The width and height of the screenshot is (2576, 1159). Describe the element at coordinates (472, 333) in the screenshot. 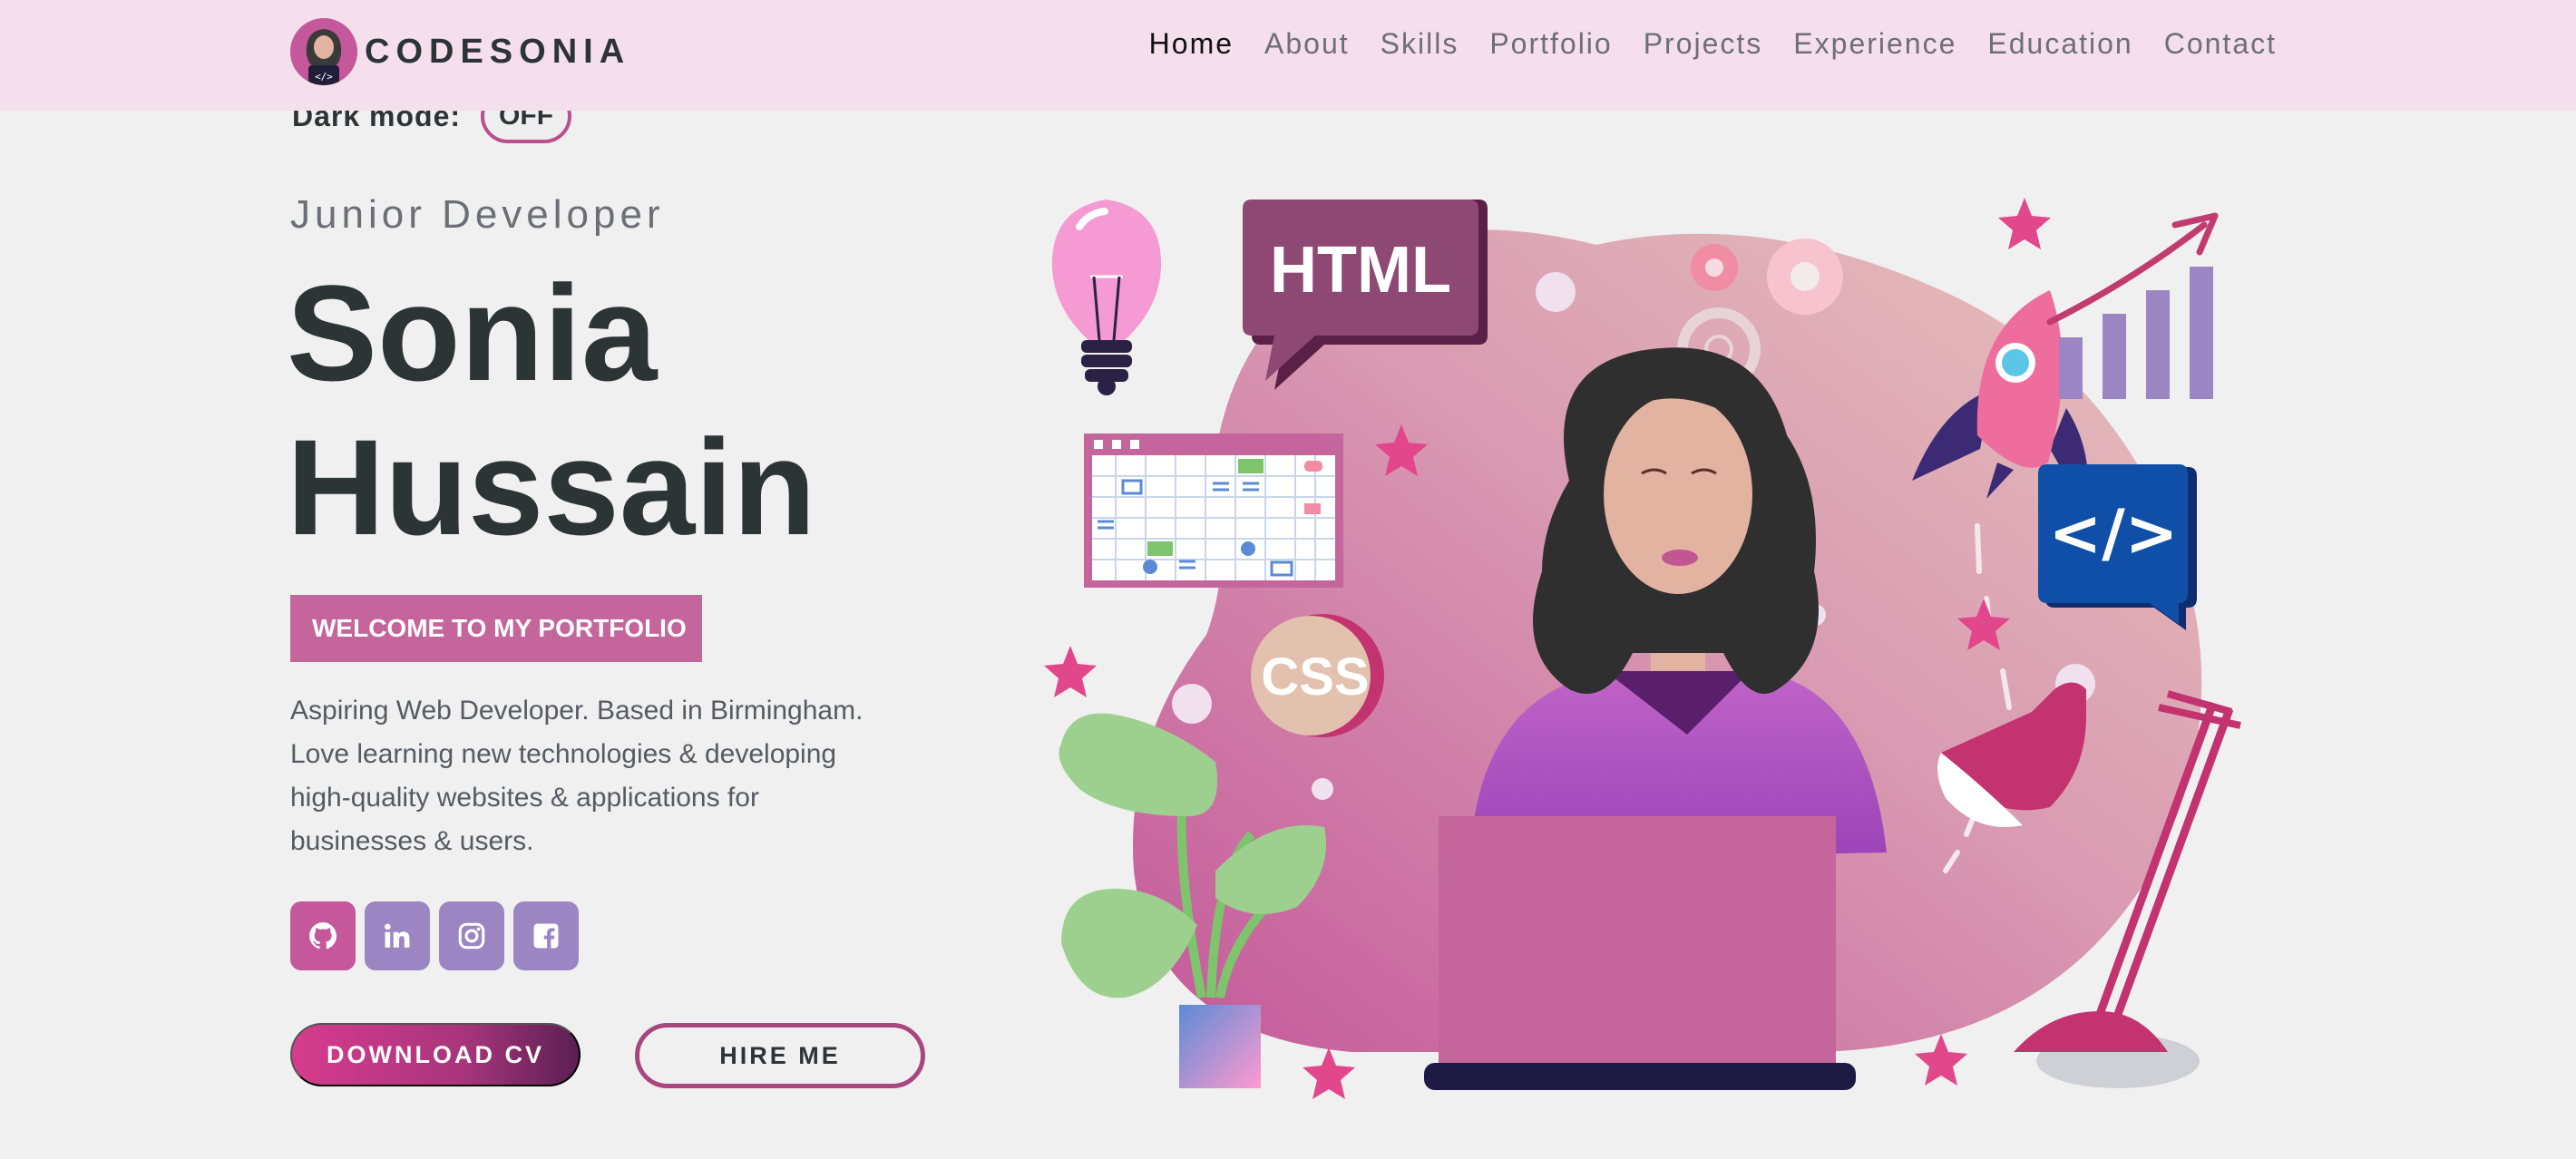

I see `first-name: Sonia` at that location.